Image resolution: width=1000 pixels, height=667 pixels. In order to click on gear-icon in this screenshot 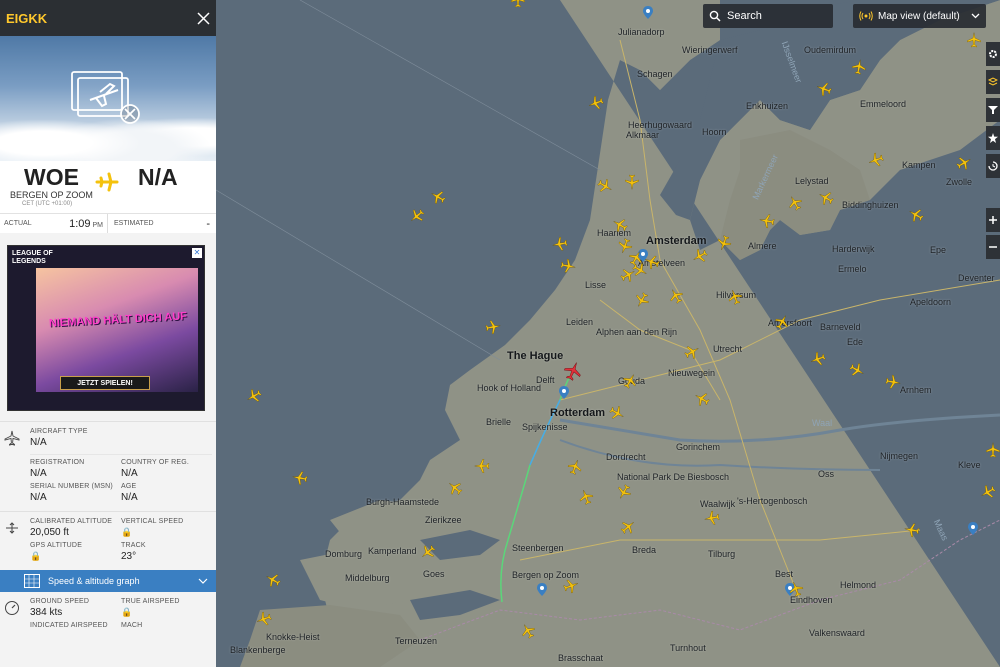, I will do `click(993, 54)`.